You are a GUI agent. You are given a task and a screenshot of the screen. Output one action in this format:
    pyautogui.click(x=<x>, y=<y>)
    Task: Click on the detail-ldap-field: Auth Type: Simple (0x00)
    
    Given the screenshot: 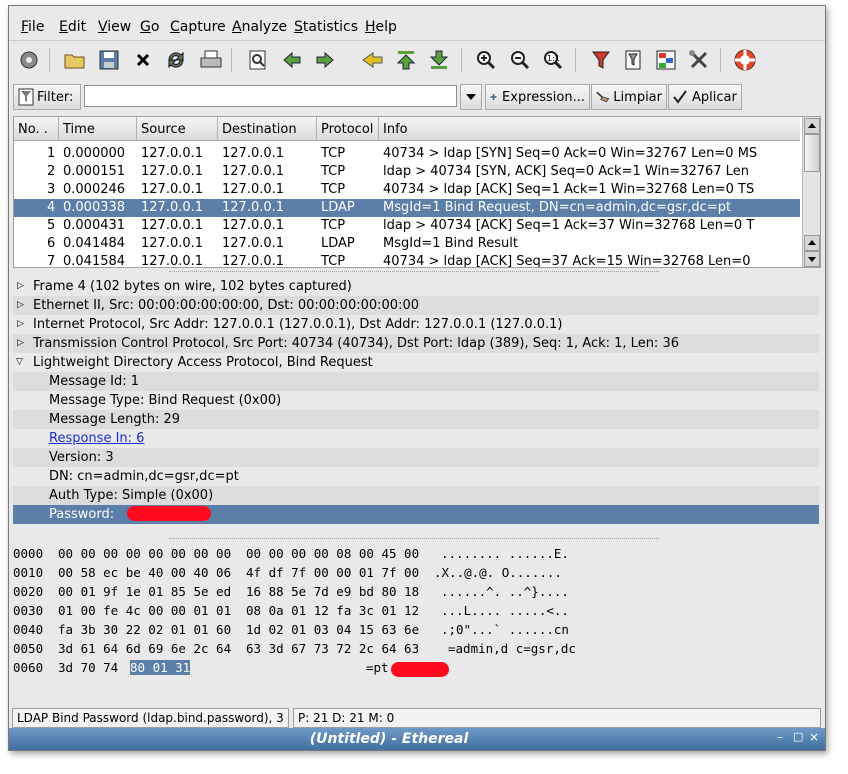 What is the action you would take?
    pyautogui.click(x=416, y=495)
    